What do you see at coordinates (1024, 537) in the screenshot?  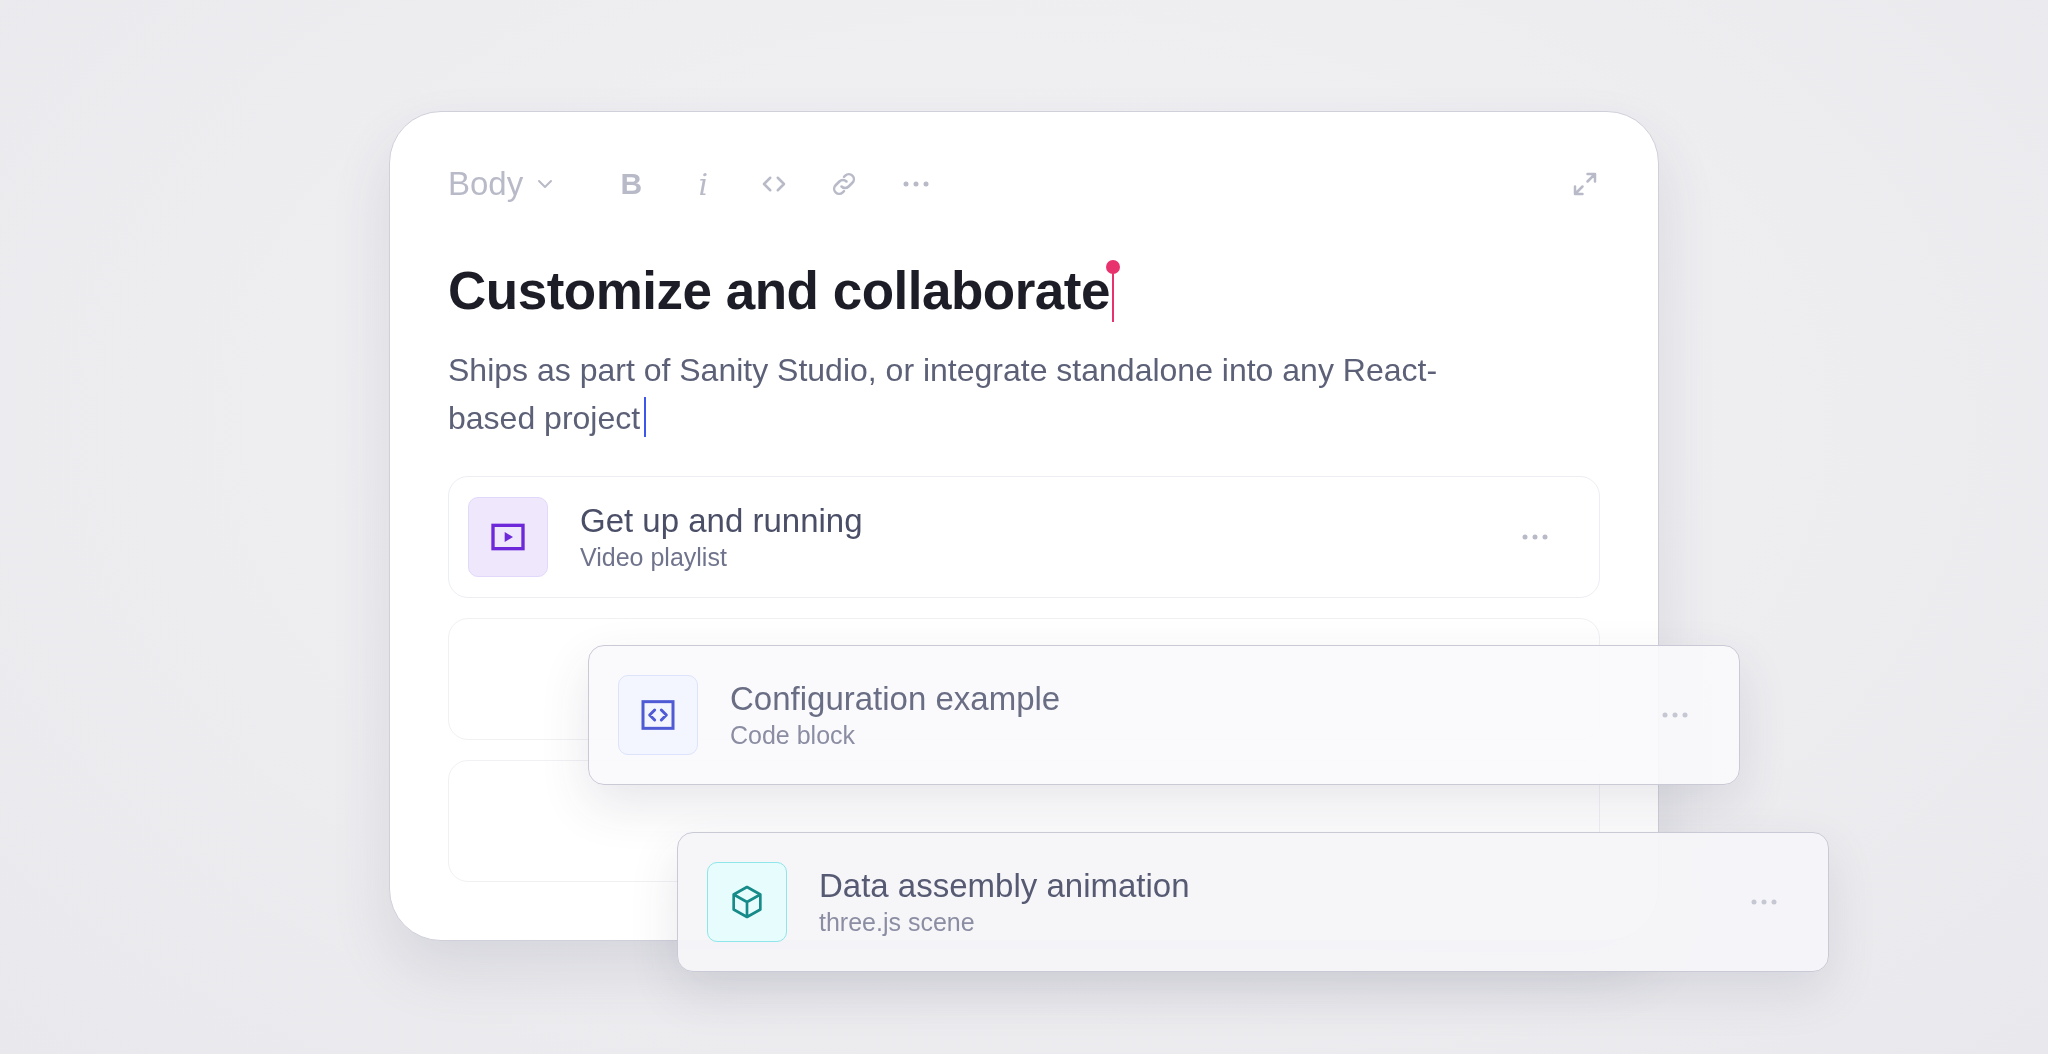 I see `video-block: Get up and running Video playlist` at bounding box center [1024, 537].